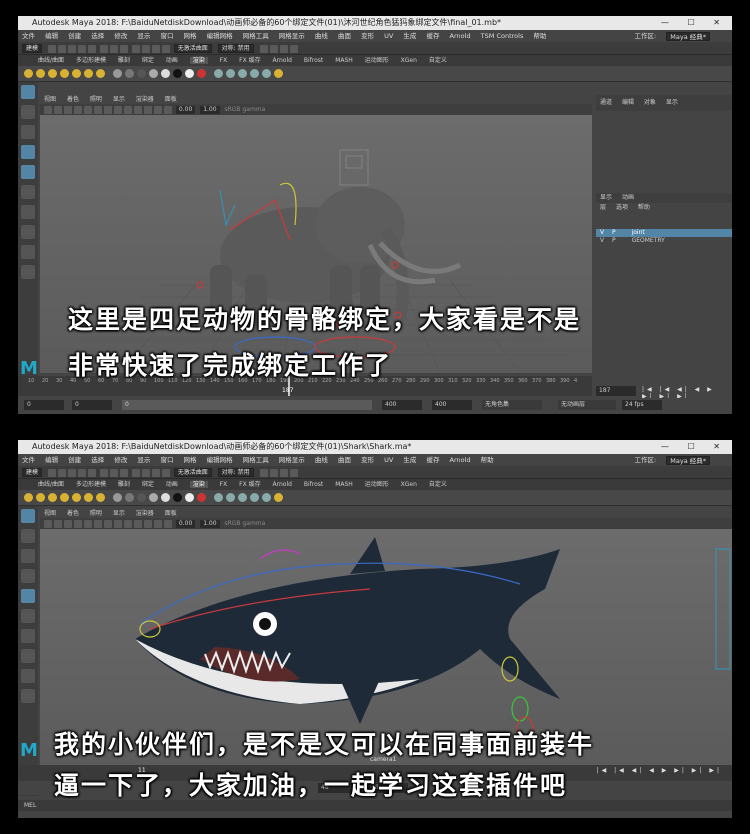 This screenshot has width=750, height=834. I want to click on shelf-tab-mash: MASH, so click(344, 60).